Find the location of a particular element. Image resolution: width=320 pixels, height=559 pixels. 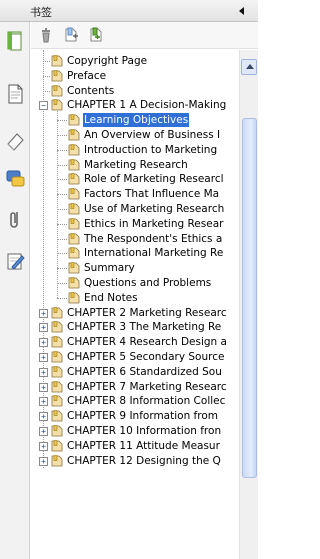

bookmark-subitem: Role of Marketing Researcl is located at coordinates (135, 179).